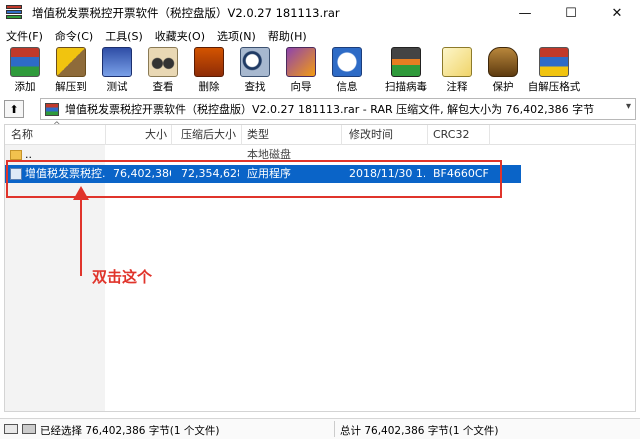 The image size is (640, 439). Describe the element at coordinates (371, 135) in the screenshot. I see `column-modified: 修改时间` at that location.